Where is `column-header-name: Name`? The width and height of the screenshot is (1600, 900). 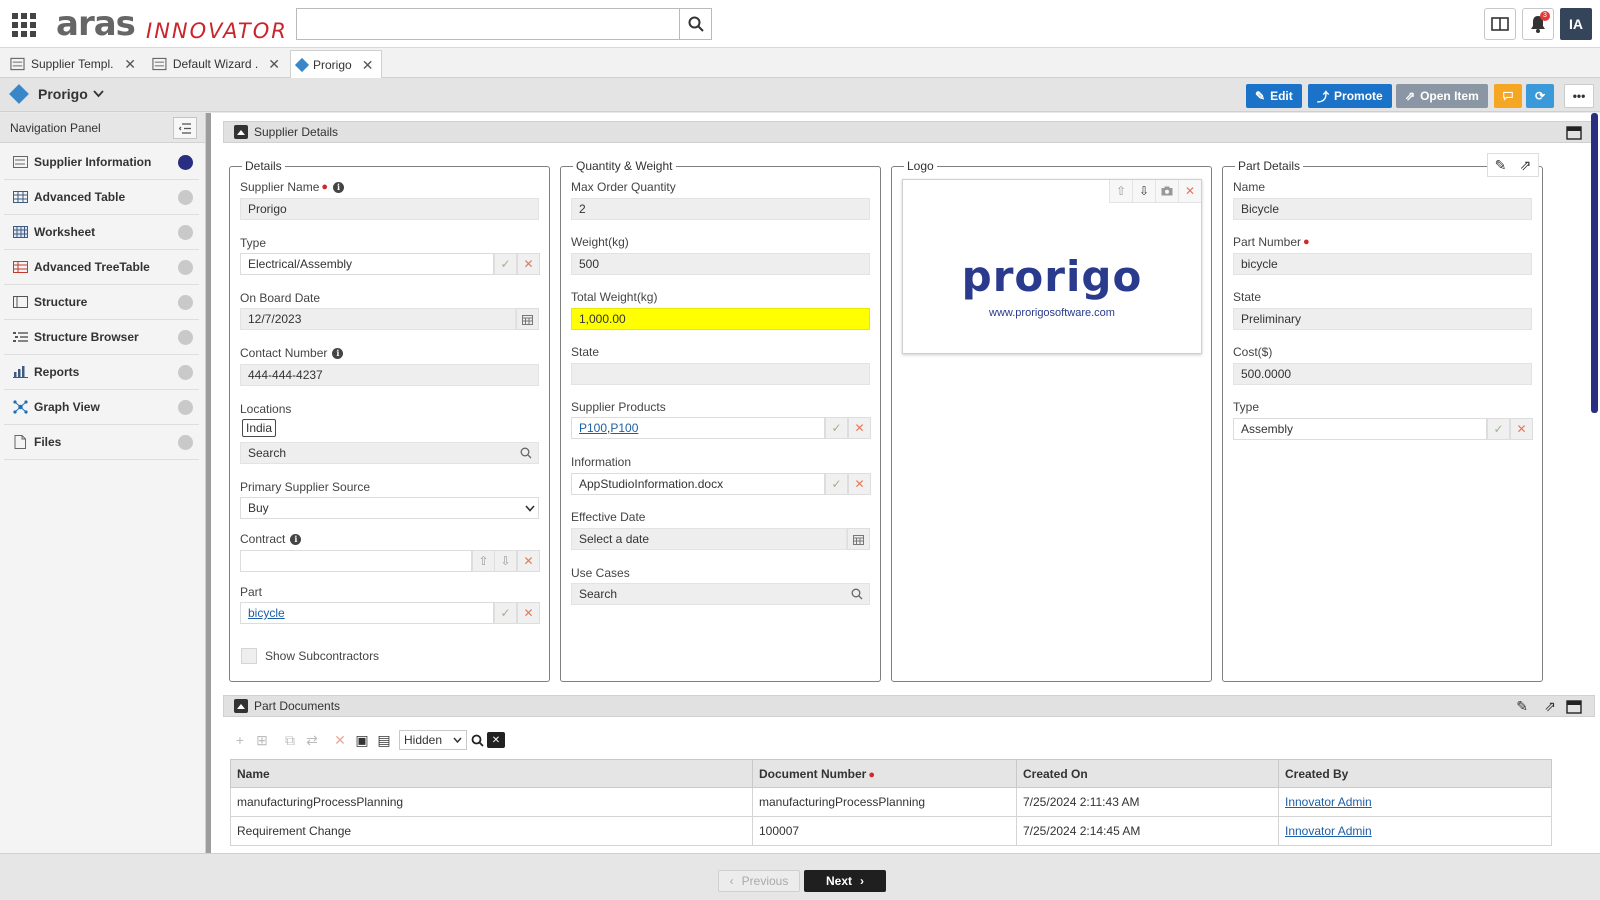
column-header-name: Name is located at coordinates (491, 773).